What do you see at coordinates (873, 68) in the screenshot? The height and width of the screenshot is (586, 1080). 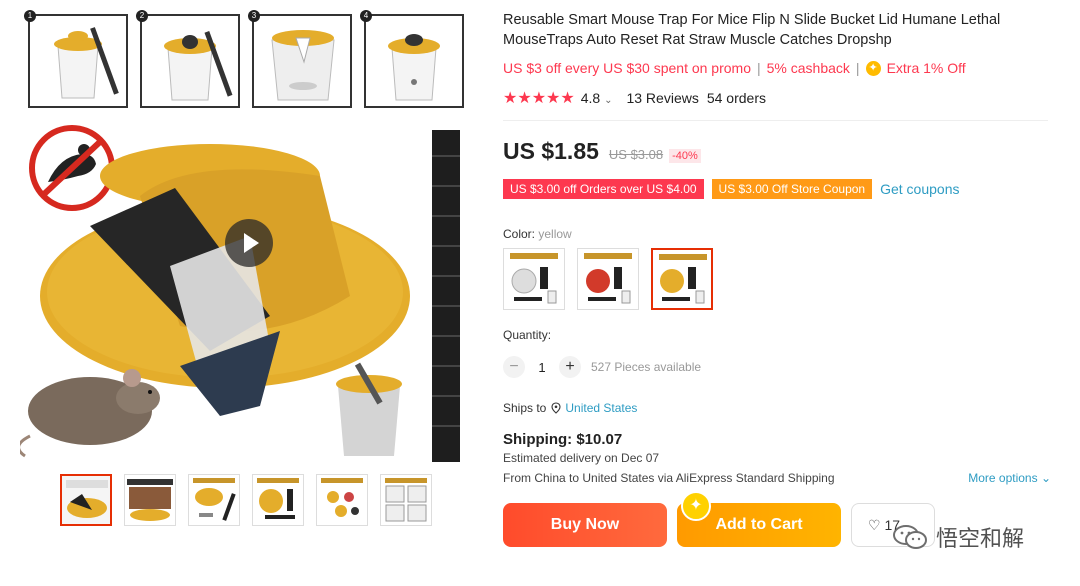 I see `coin-icon: ✦` at bounding box center [873, 68].